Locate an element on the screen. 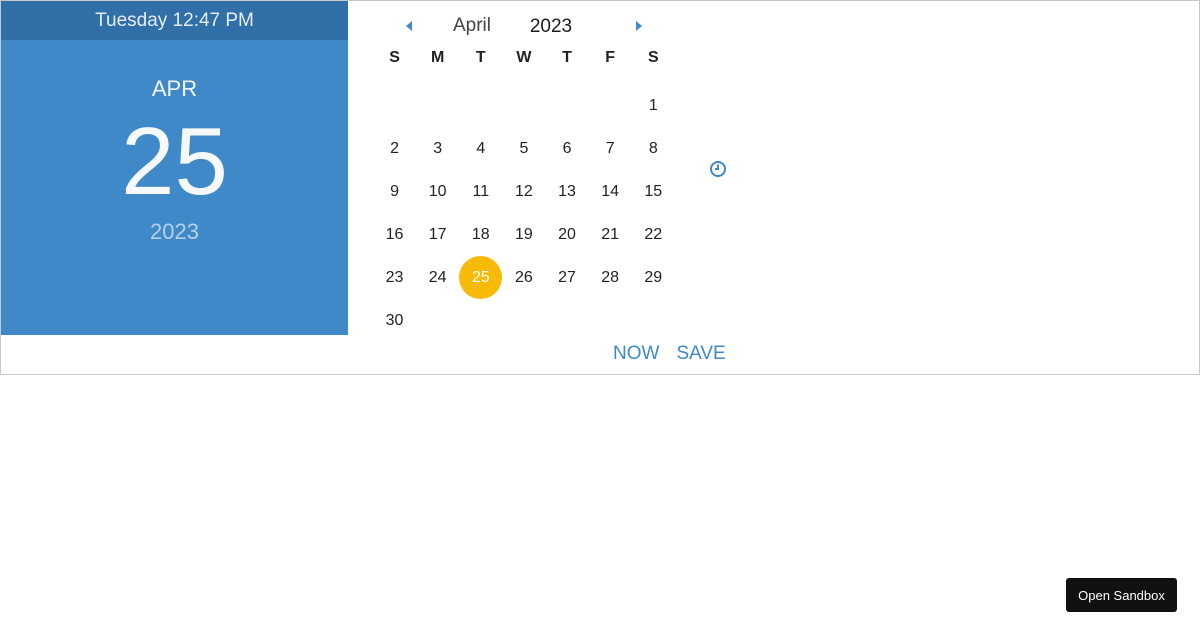 Image resolution: width=1200 pixels, height=630 pixels. calendar-day: 22 is located at coordinates (653, 234).